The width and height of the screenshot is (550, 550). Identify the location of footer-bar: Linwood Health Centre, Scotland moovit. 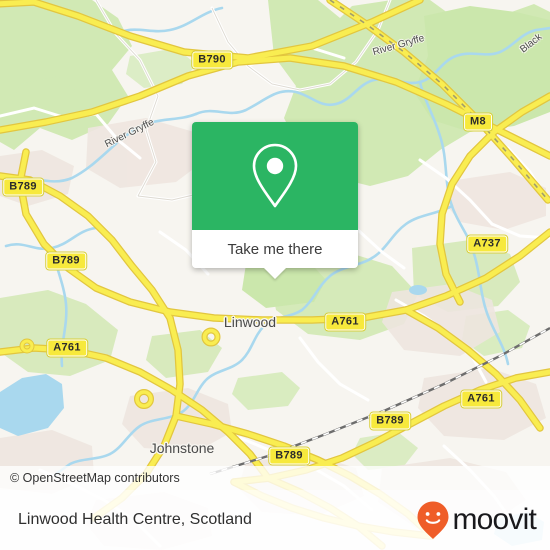
(275, 520).